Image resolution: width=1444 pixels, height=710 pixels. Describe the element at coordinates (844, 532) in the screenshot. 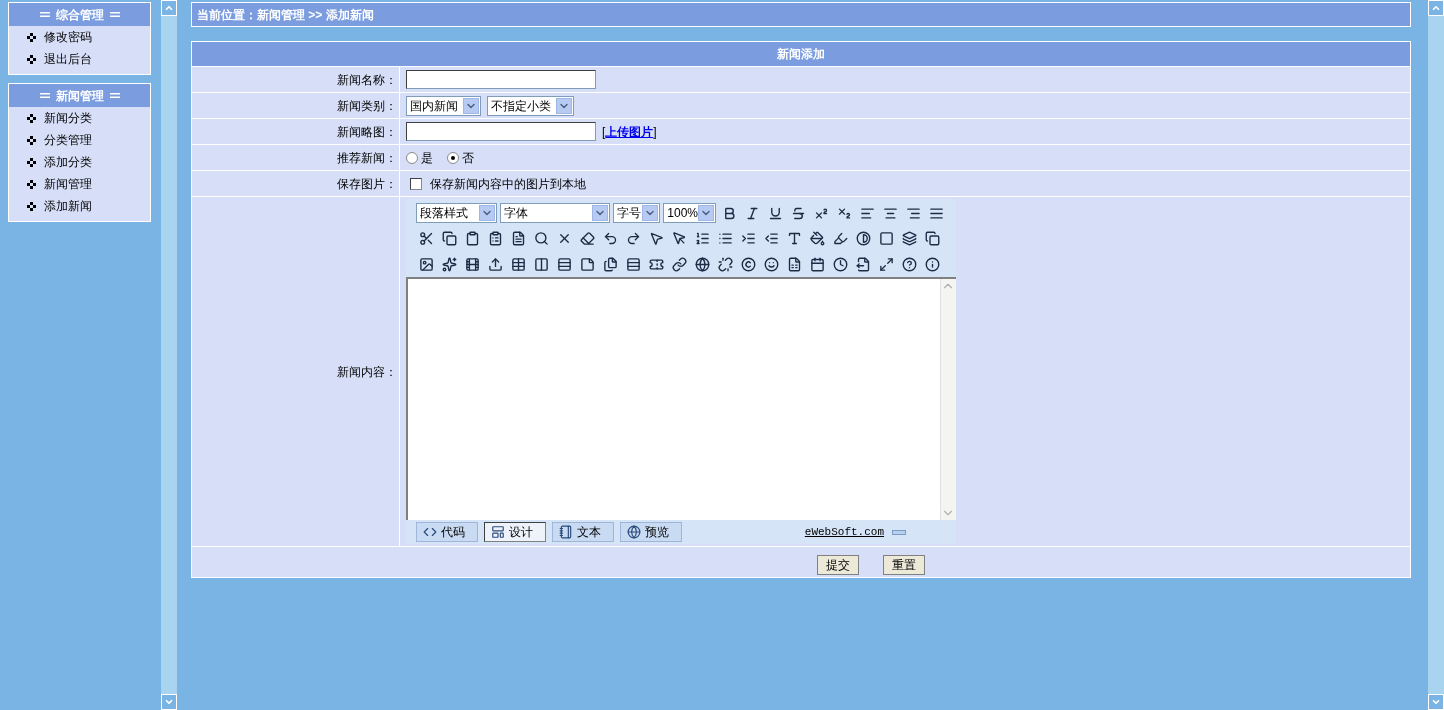

I see `credit-link: eWebSoft.com` at that location.